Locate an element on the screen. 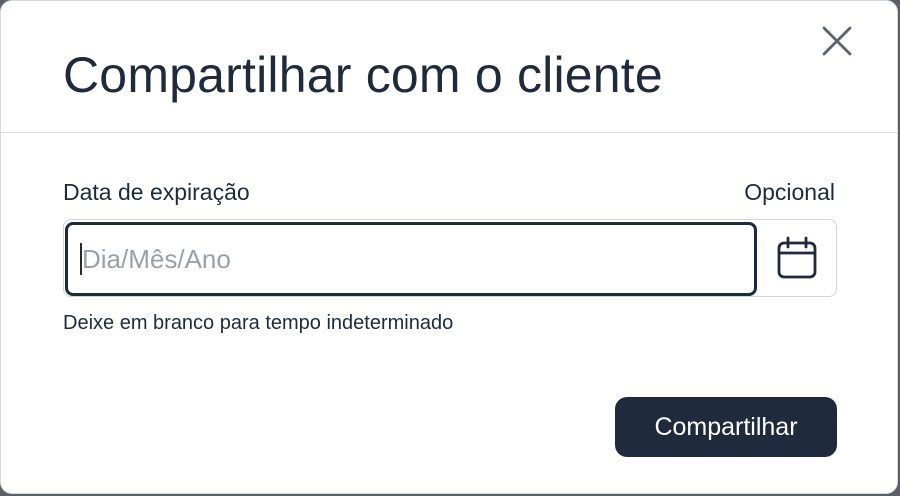  dialog-title: Compartilhar com o cliente is located at coordinates (363, 75).